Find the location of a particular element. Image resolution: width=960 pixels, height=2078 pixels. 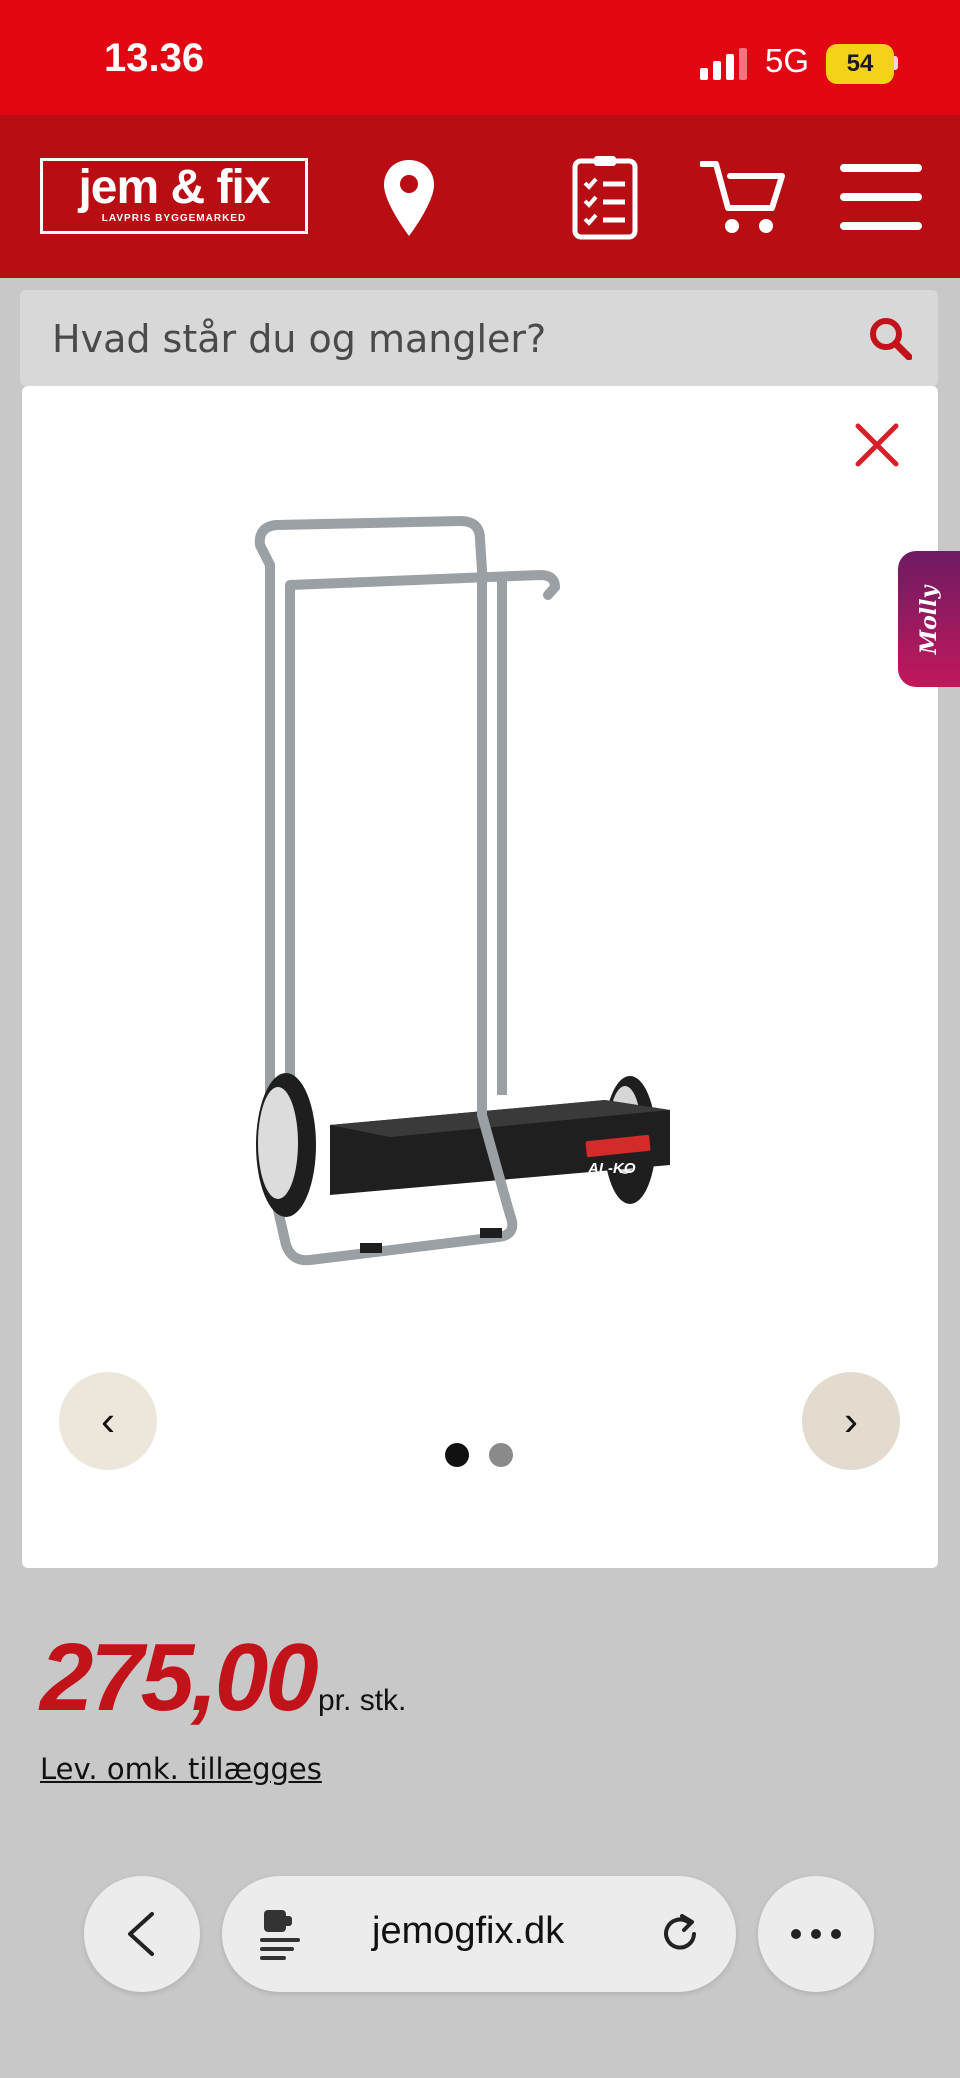

battery-icon: 54 is located at coordinates (860, 64).